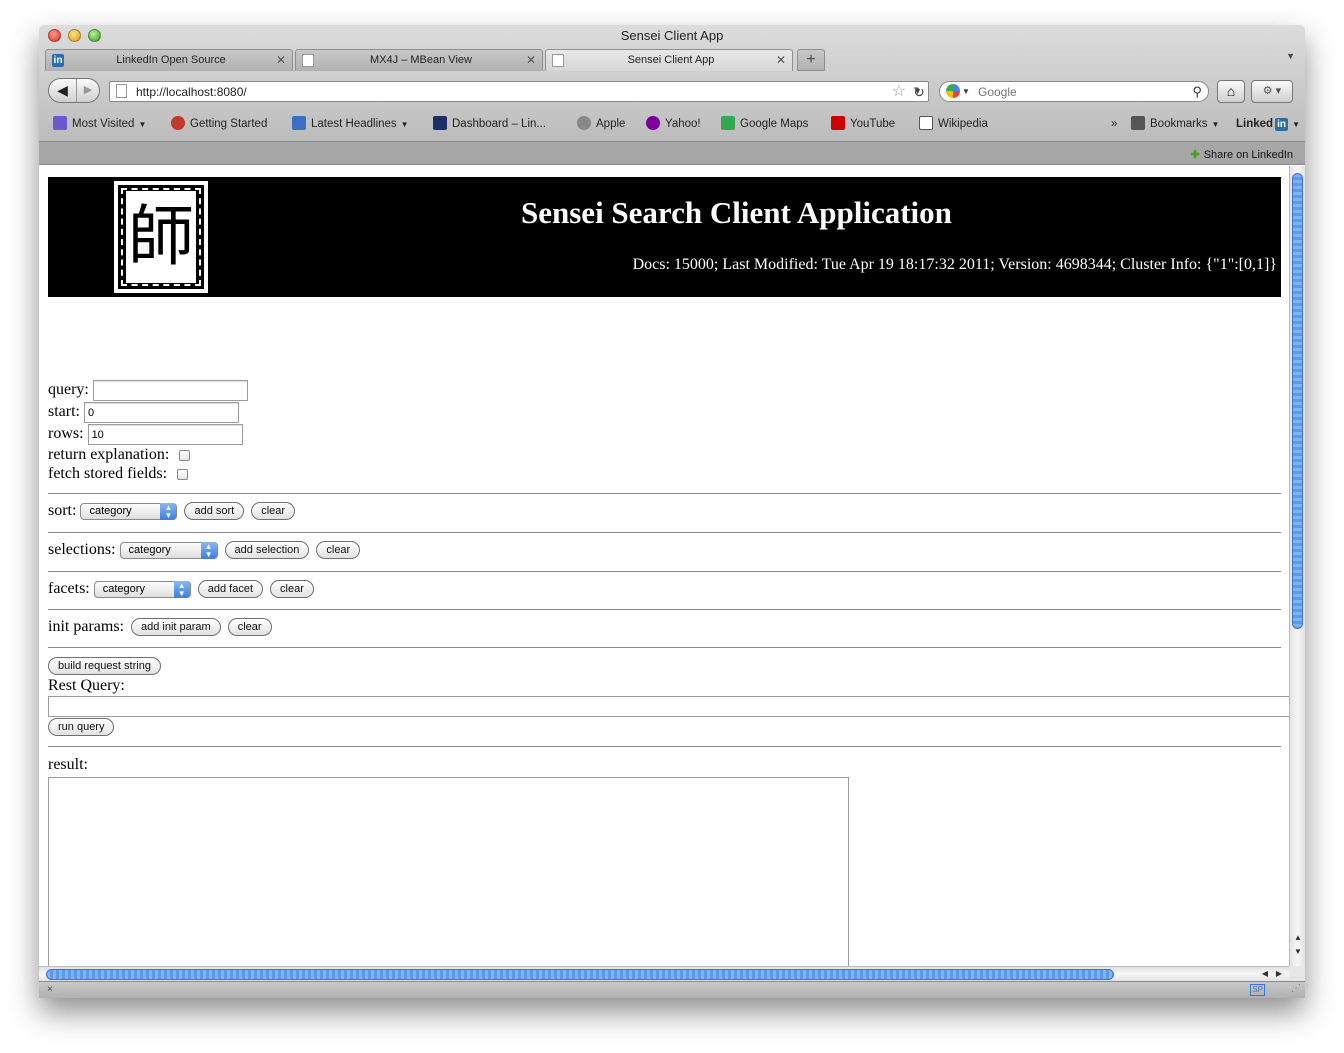  I want to click on vertical-scrollbar: ▲ ▼, so click(1297, 566).